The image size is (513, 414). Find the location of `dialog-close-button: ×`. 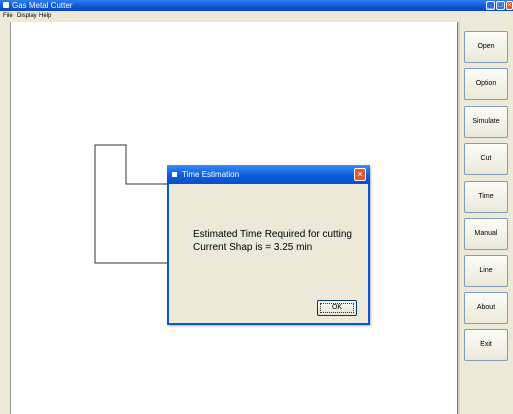

dialog-close-button: × is located at coordinates (360, 174).